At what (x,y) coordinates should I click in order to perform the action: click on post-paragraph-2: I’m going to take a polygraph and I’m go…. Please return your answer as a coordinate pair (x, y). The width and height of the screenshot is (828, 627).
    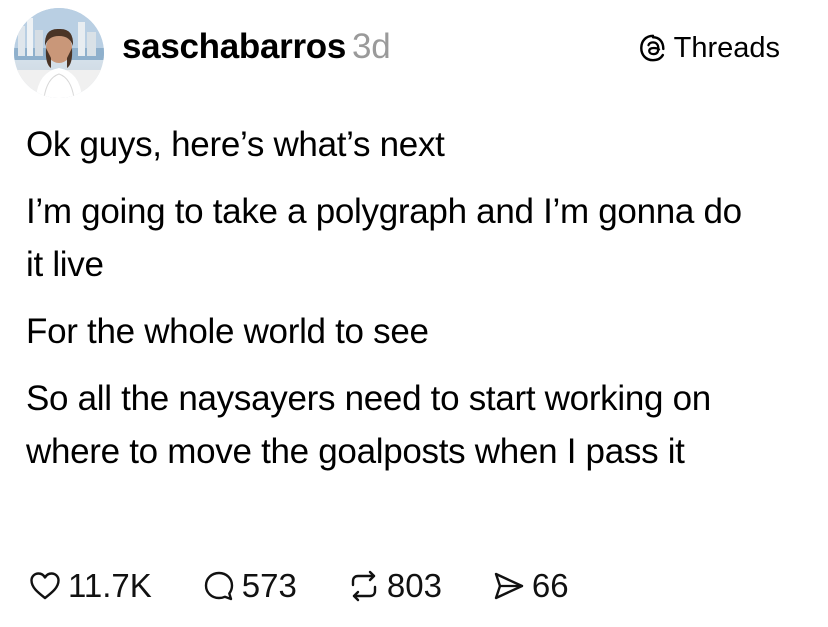
    Looking at the image, I should click on (384, 238).